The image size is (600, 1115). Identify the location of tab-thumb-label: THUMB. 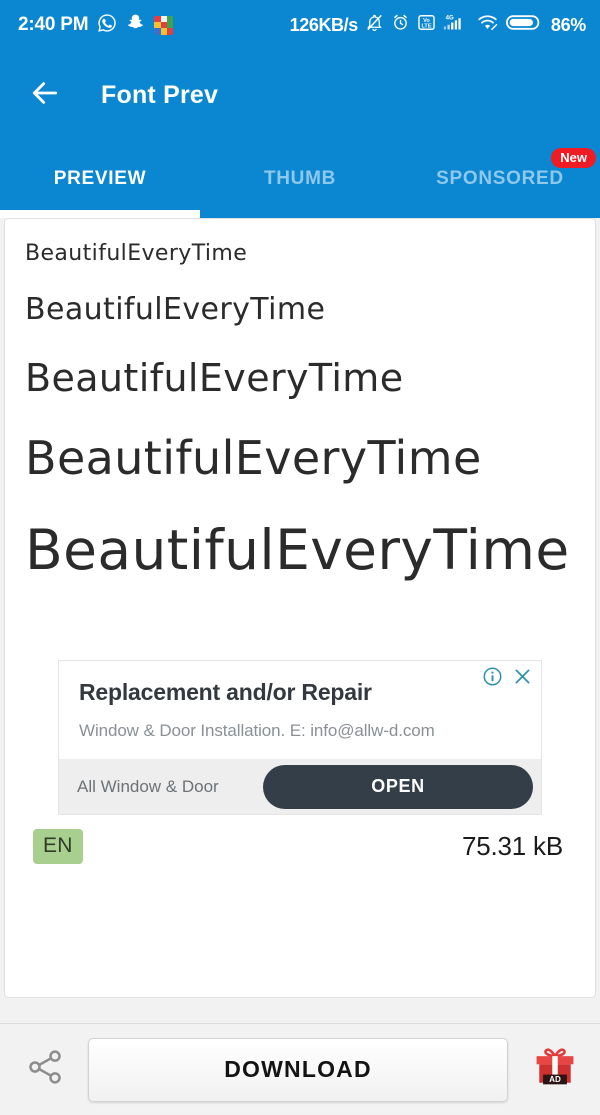
(300, 178).